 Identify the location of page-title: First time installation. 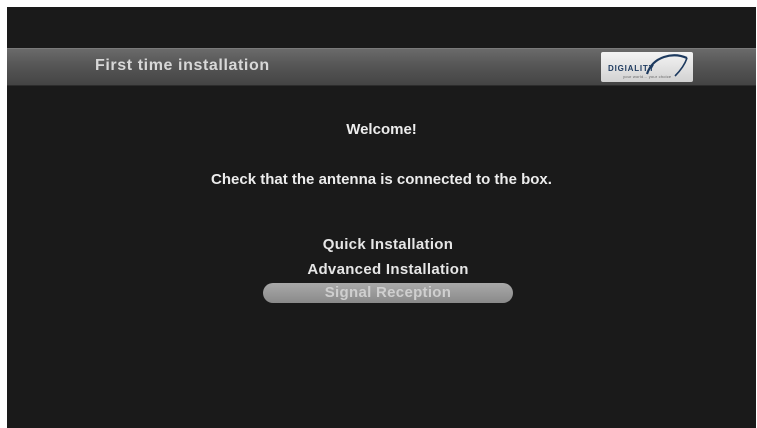
(182, 65).